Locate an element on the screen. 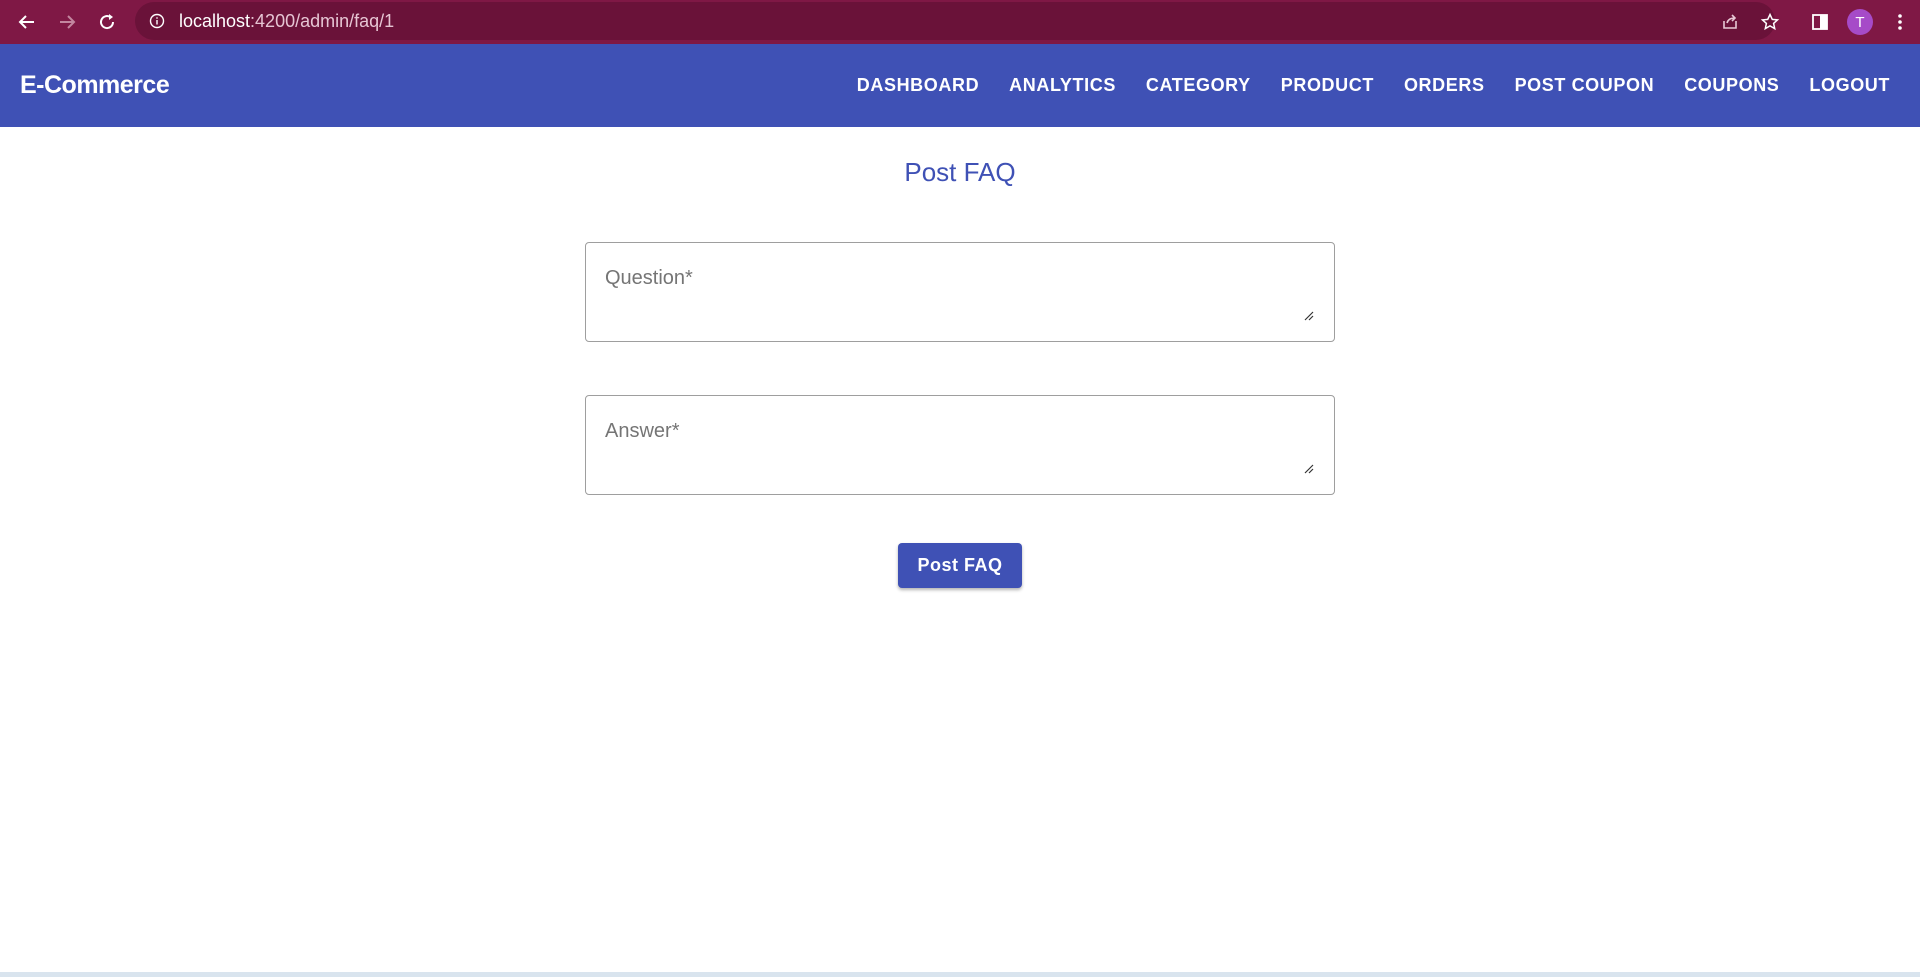 Image resolution: width=1920 pixels, height=977 pixels. site-info-icon is located at coordinates (157, 21).